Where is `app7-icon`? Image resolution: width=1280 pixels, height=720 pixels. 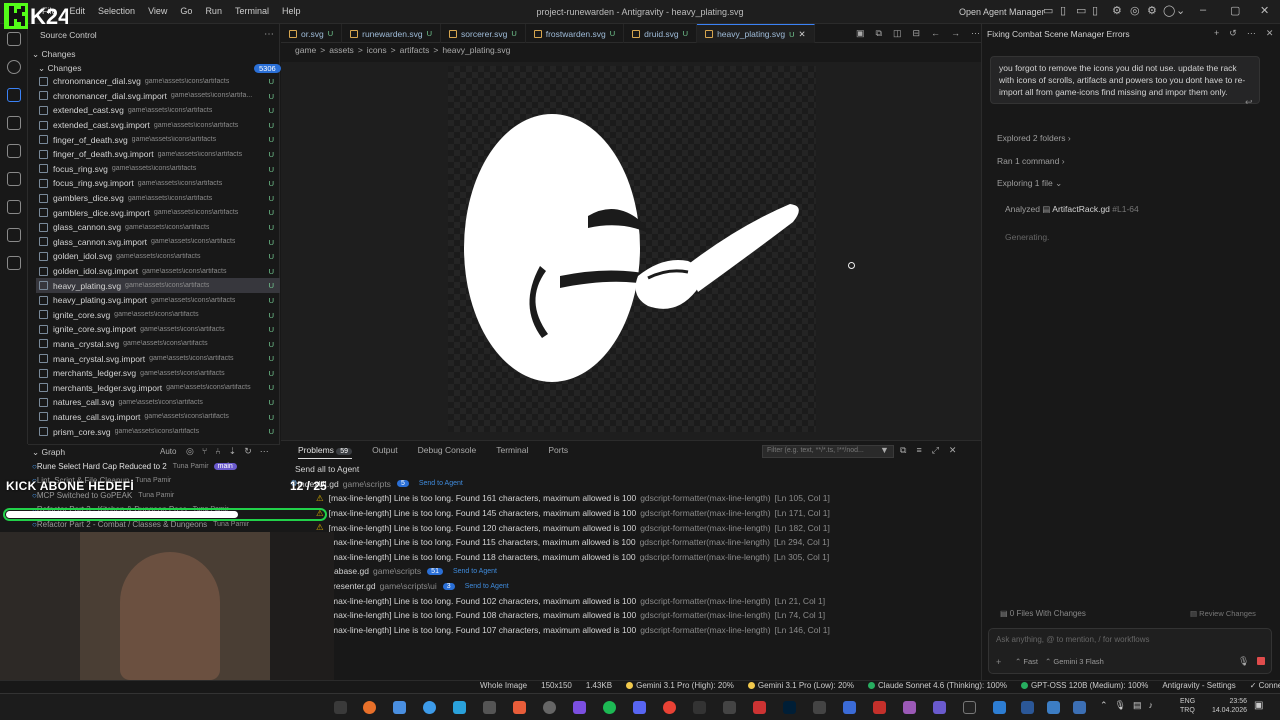
app7-icon is located at coordinates (849, 707).